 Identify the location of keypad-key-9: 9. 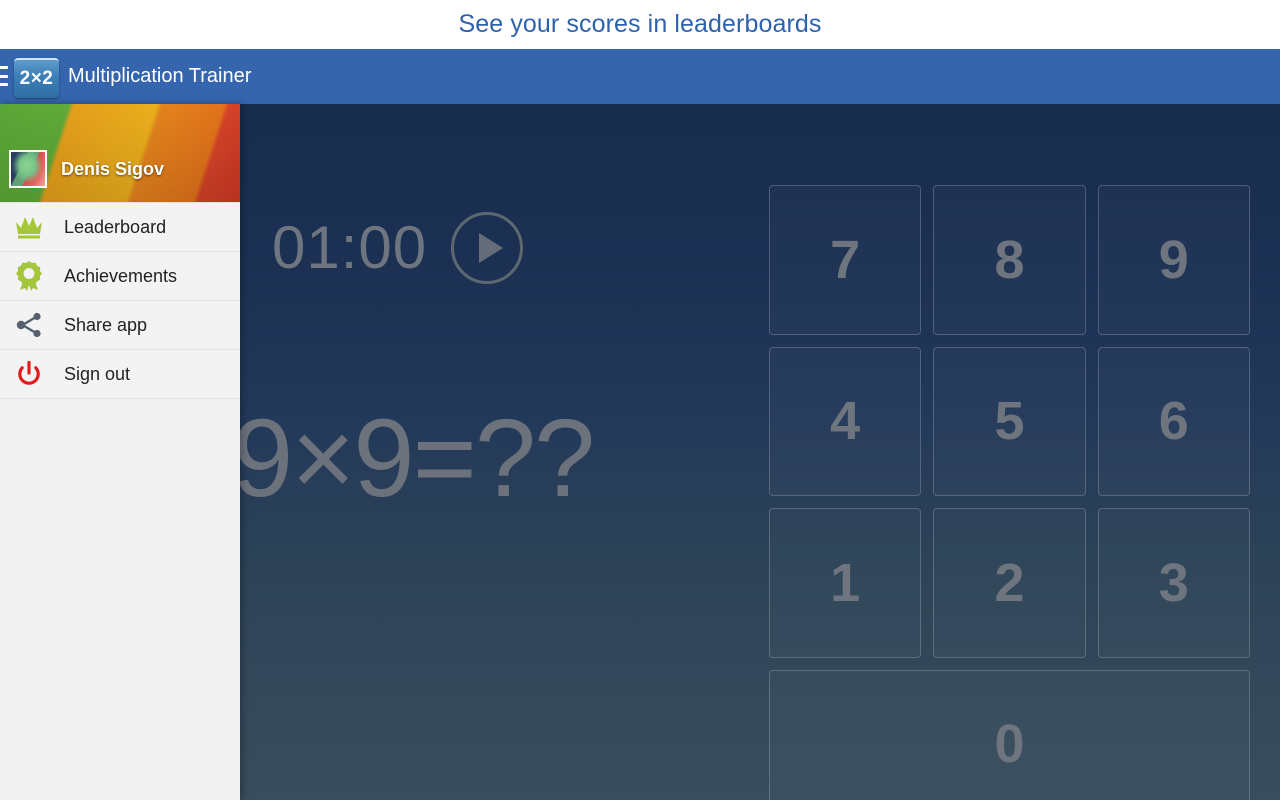
(1173, 260).